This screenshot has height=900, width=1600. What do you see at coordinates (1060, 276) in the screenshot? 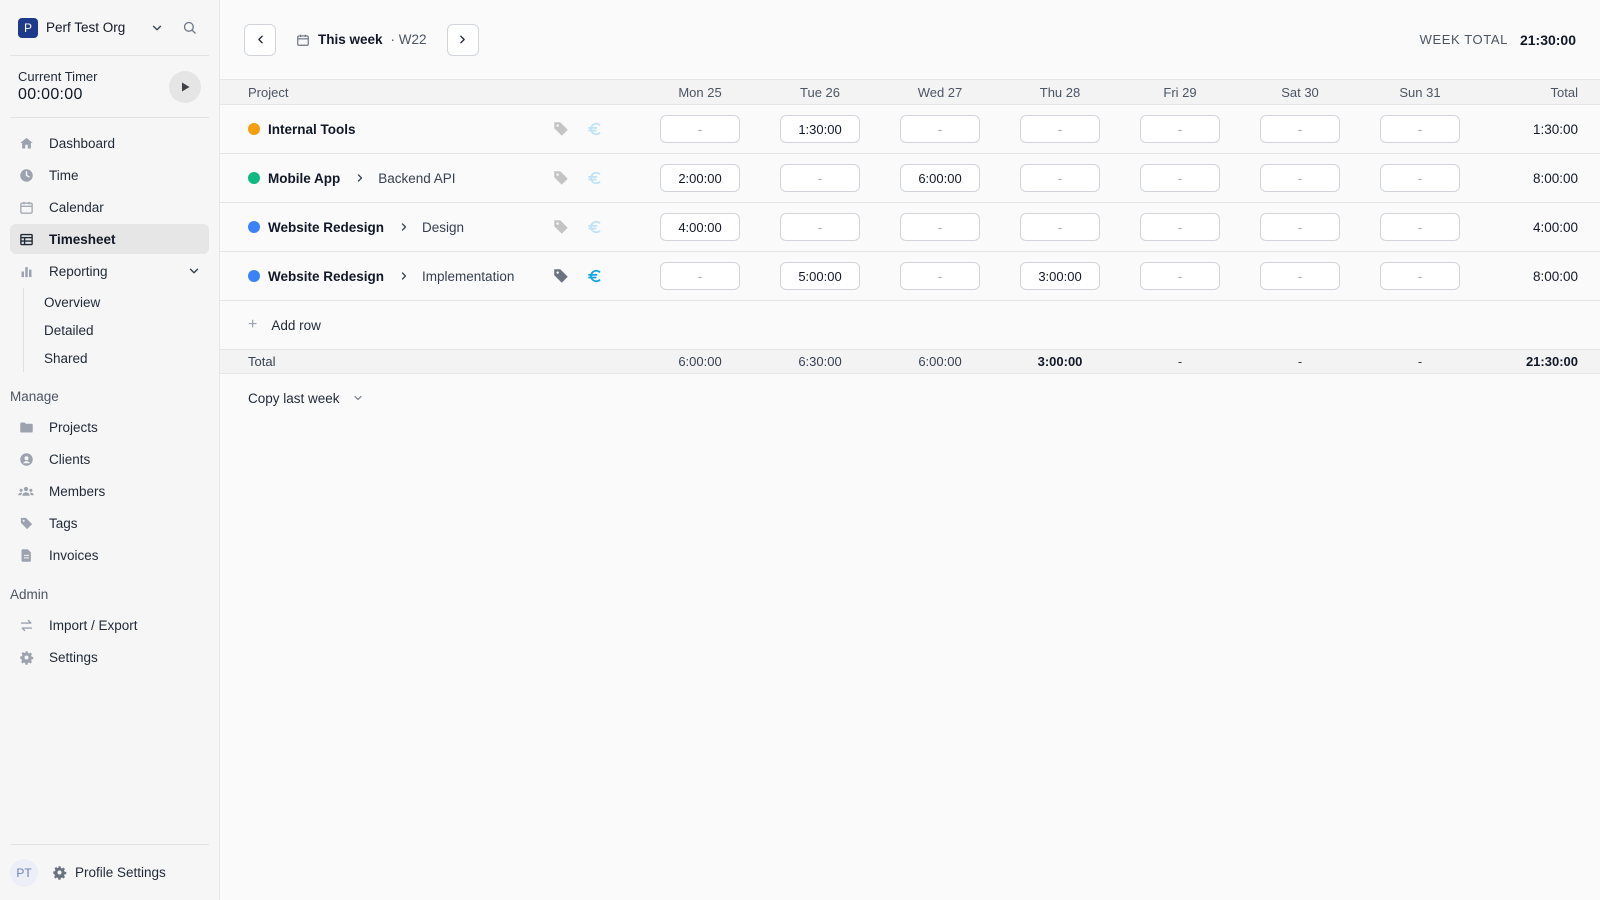
I see `time-entry-input: 3:00:00` at bounding box center [1060, 276].